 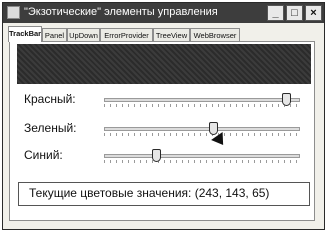 I want to click on app-icon, so click(x=13, y=12).